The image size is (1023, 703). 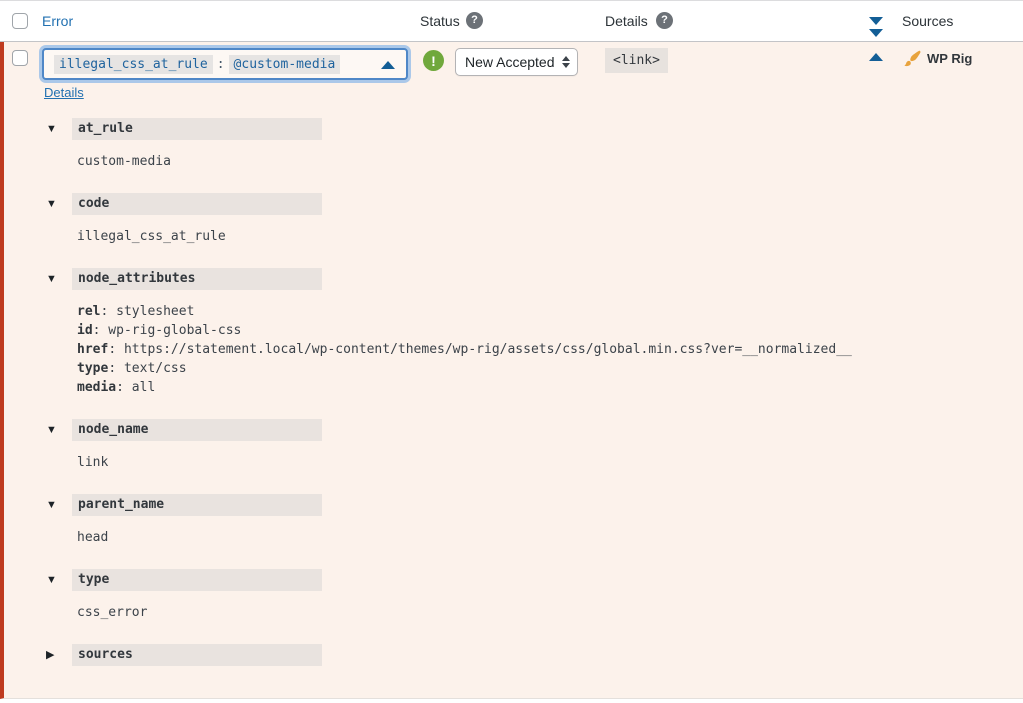 What do you see at coordinates (531, 537) in the screenshot?
I see `section-content: head` at bounding box center [531, 537].